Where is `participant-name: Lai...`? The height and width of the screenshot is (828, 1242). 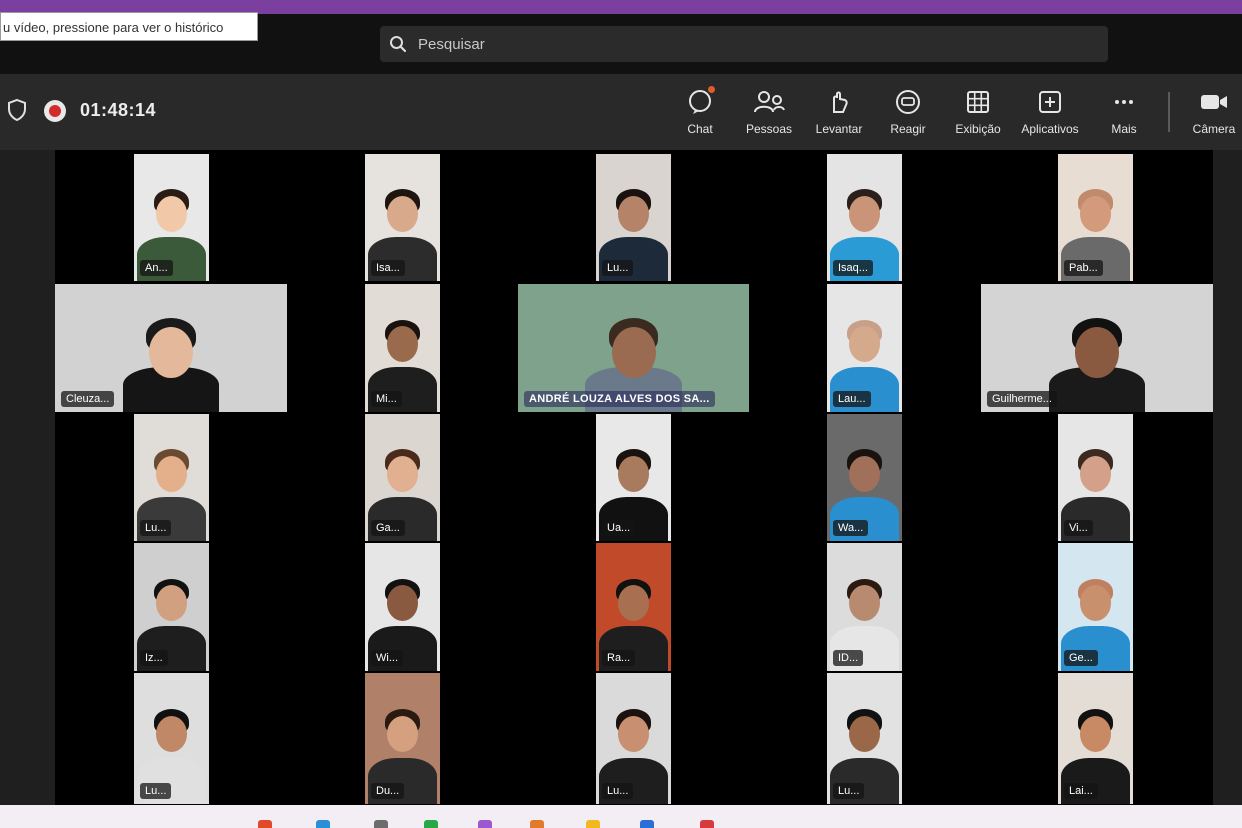
participant-name: Lai... is located at coordinates (1081, 791).